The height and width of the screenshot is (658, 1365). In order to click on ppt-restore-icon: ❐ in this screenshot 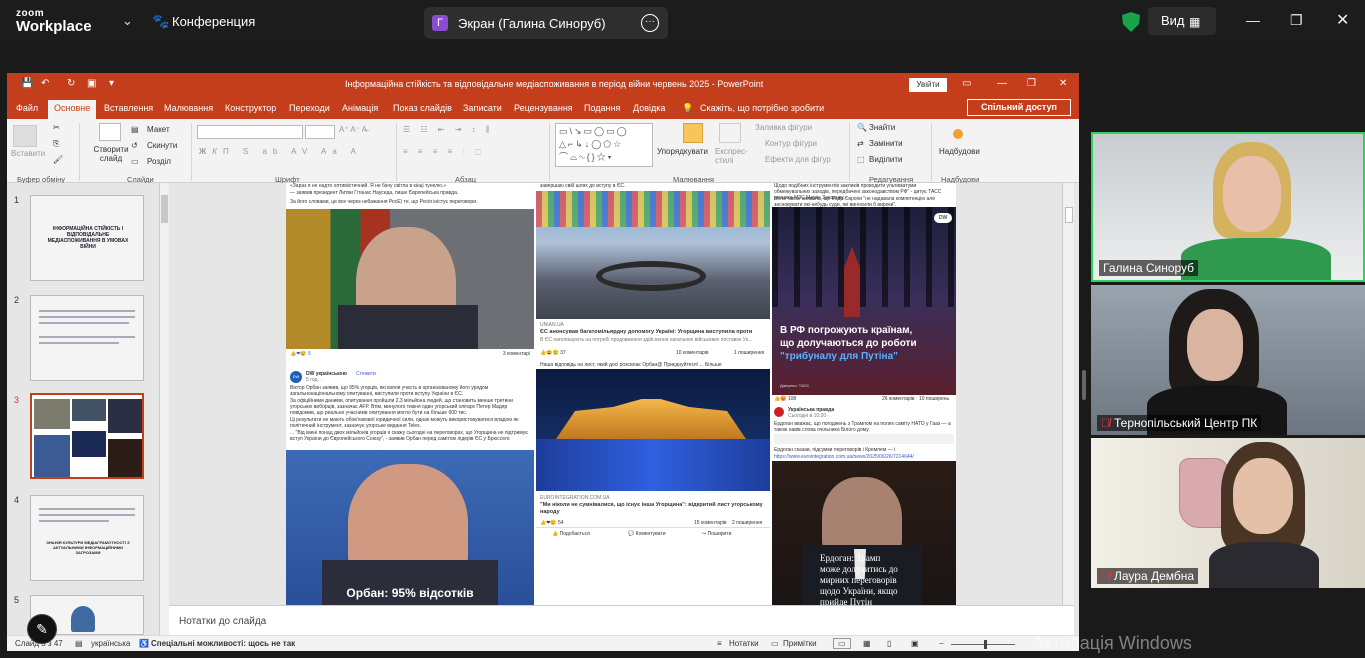, I will do `click(1031, 83)`.